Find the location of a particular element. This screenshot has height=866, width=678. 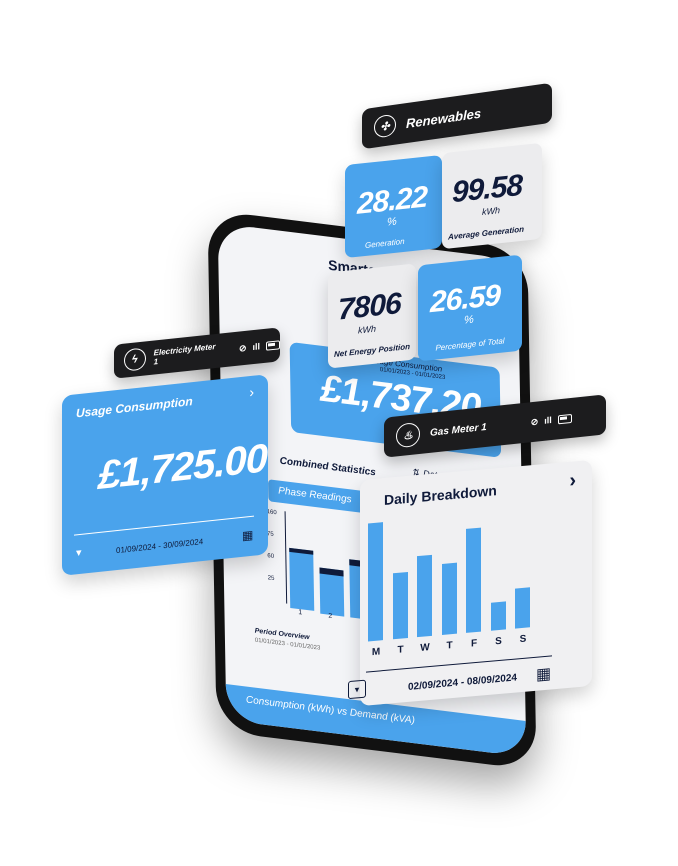

day-label: F is located at coordinates (474, 643).